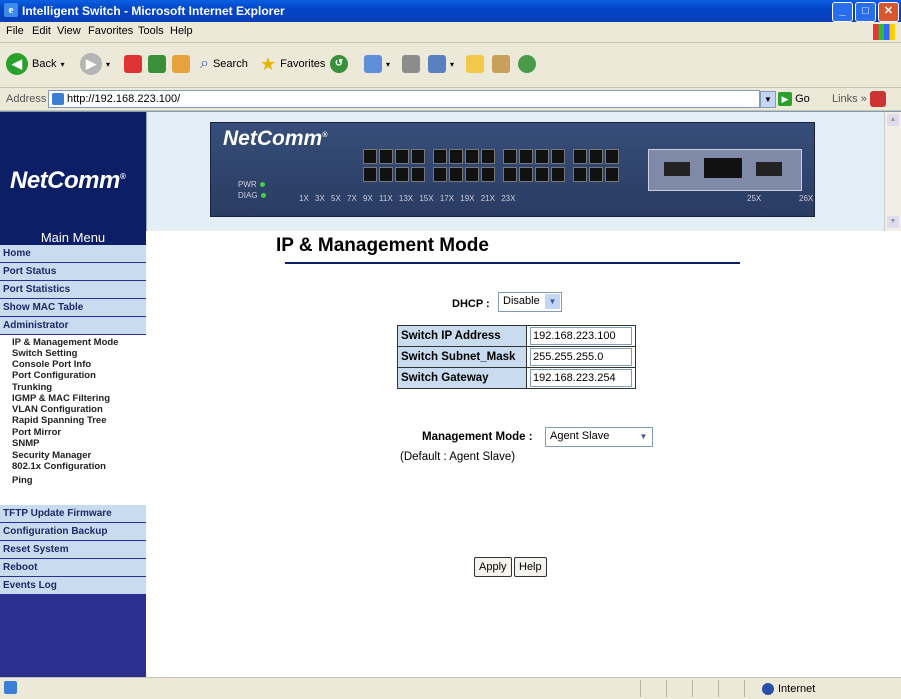 The image size is (901, 699). Describe the element at coordinates (58, 99) in the screenshot. I see `page-icon` at that location.